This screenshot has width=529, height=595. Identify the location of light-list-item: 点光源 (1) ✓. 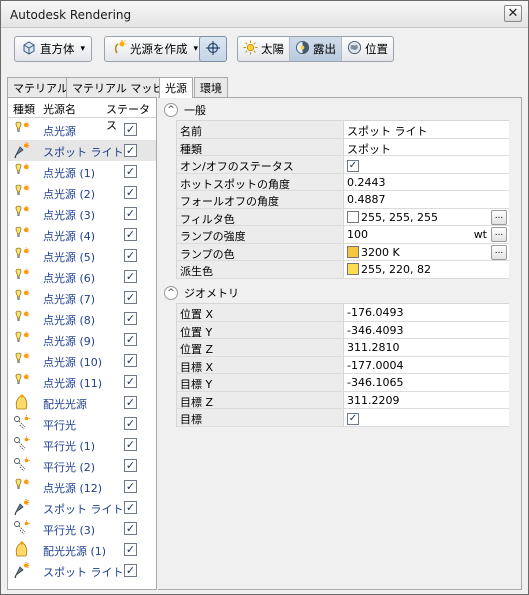
(82, 171).